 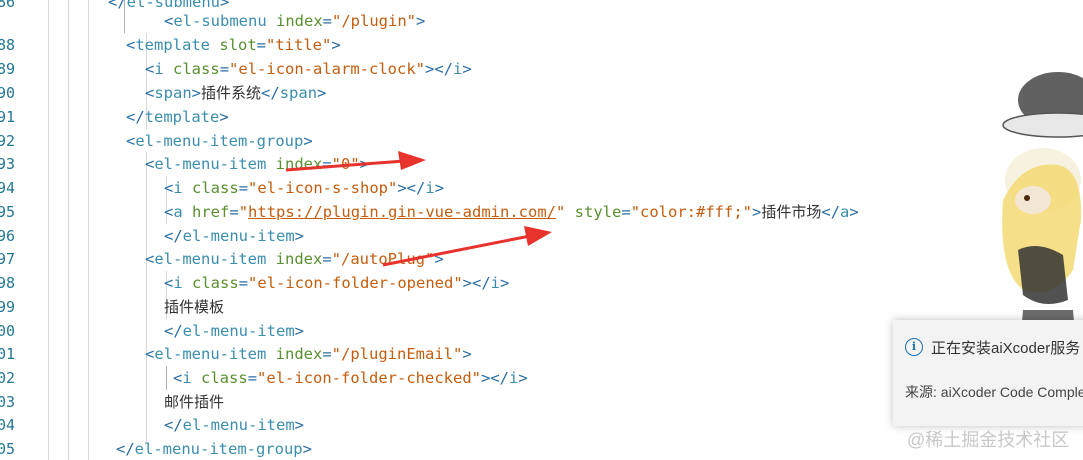 What do you see at coordinates (988, 440) in the screenshot?
I see `watermark: @稀土掘金技术社区` at bounding box center [988, 440].